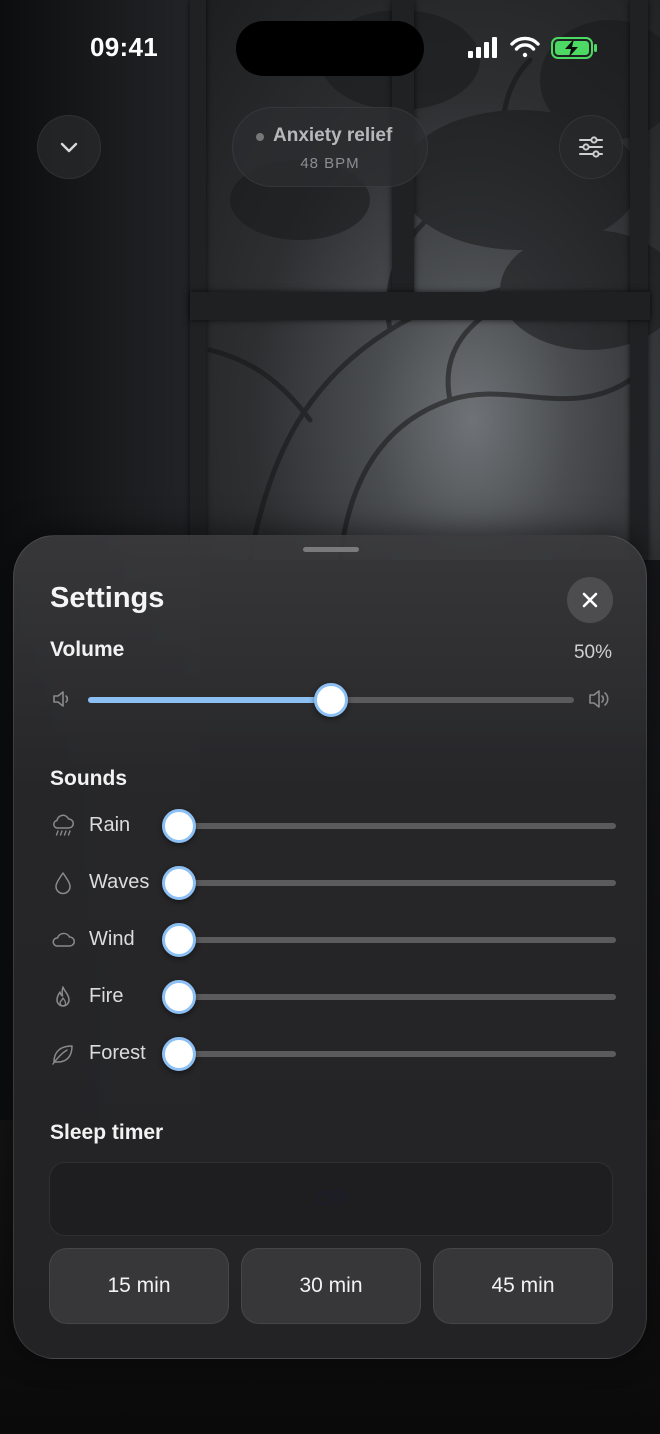 The height and width of the screenshot is (1434, 660). I want to click on volume-slider, so click(331, 700).